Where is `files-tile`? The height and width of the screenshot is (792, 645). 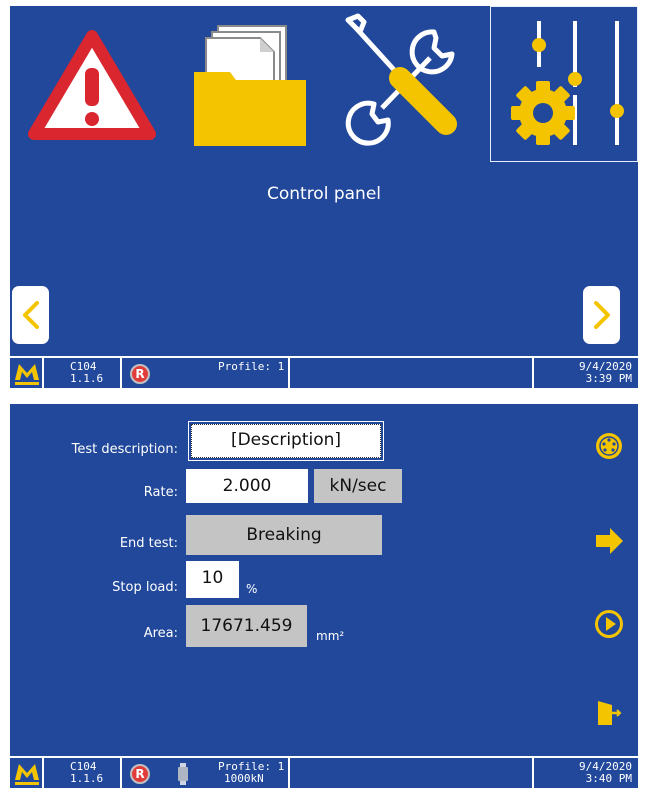 files-tile is located at coordinates (252, 84).